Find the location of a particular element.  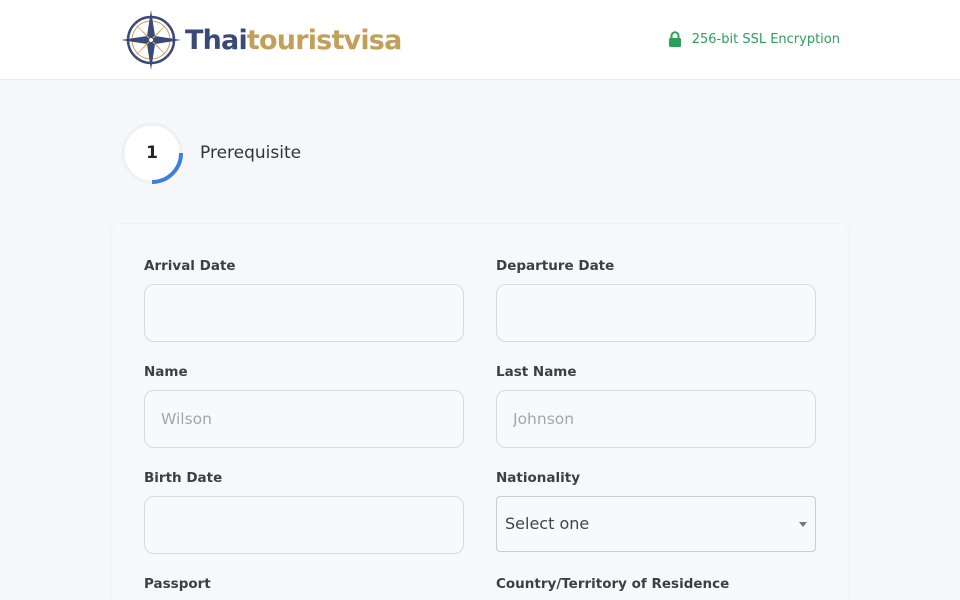

ssl-text: 256-bit SSL Encryption is located at coordinates (765, 39).